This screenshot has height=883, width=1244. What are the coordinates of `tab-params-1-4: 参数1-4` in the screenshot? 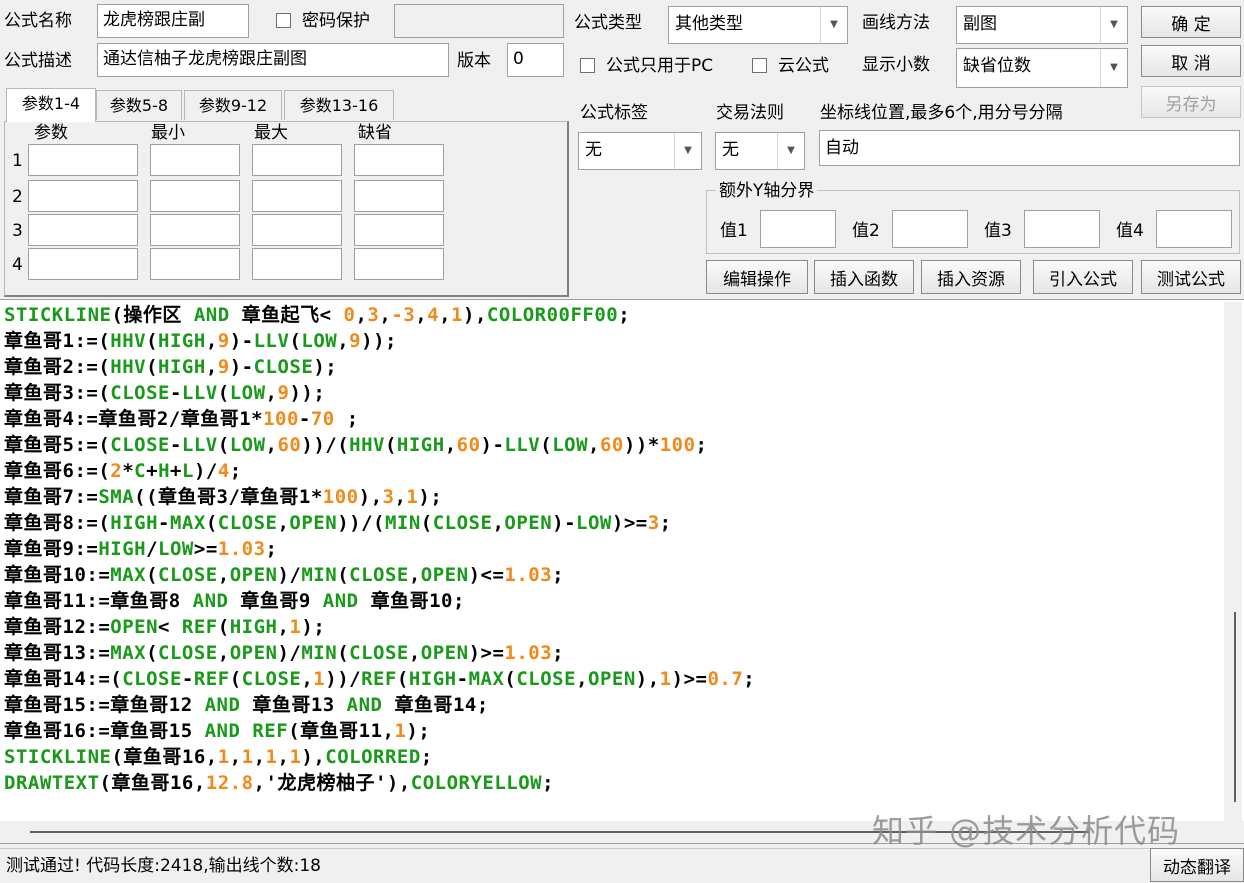 It's located at (51, 105).